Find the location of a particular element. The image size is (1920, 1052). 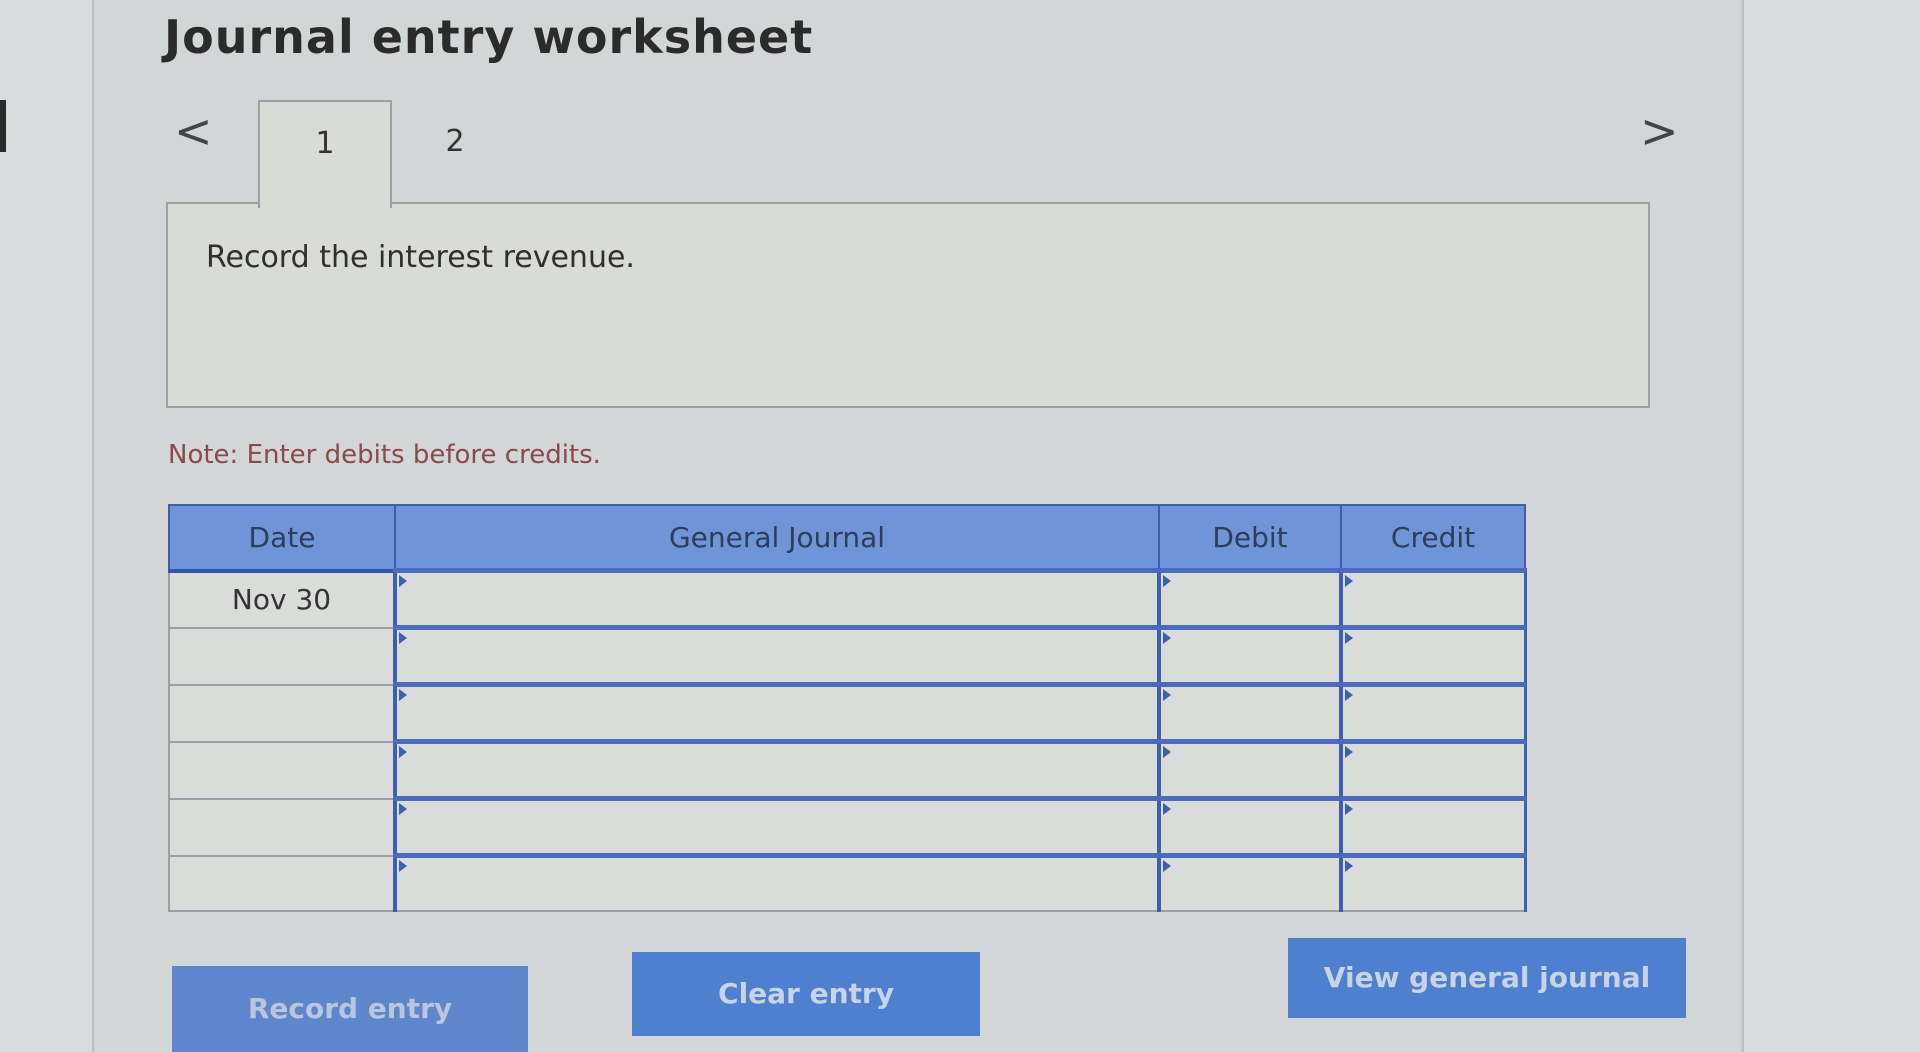

page-title: Journal entry worksheet is located at coordinates (489, 37).